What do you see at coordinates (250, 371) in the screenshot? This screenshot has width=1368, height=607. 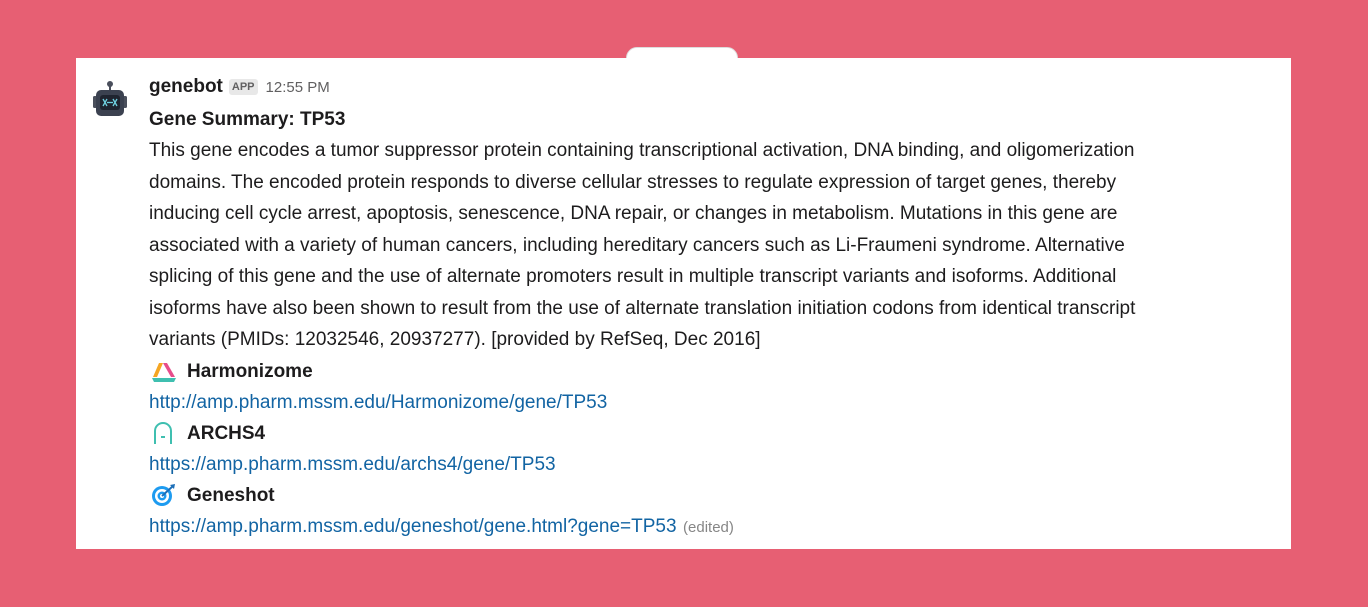 I see `resource-name: Harmonizome` at bounding box center [250, 371].